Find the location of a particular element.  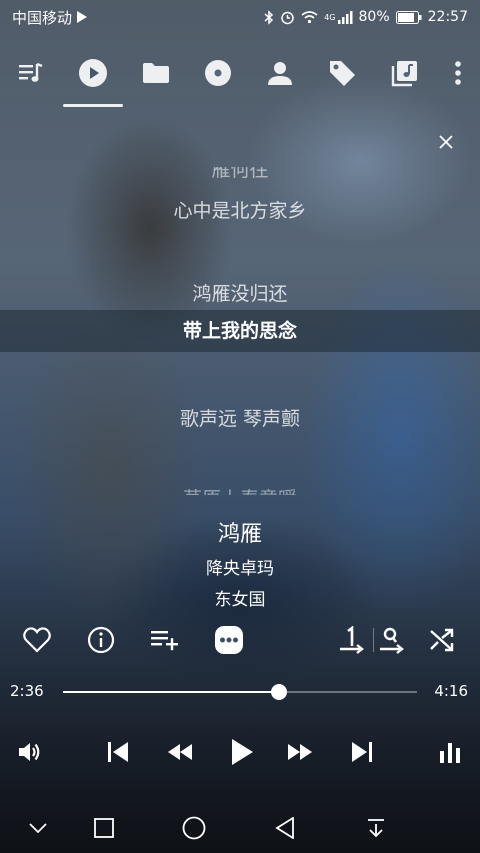

lyric-line: 雁何往 is located at coordinates (240, 170).